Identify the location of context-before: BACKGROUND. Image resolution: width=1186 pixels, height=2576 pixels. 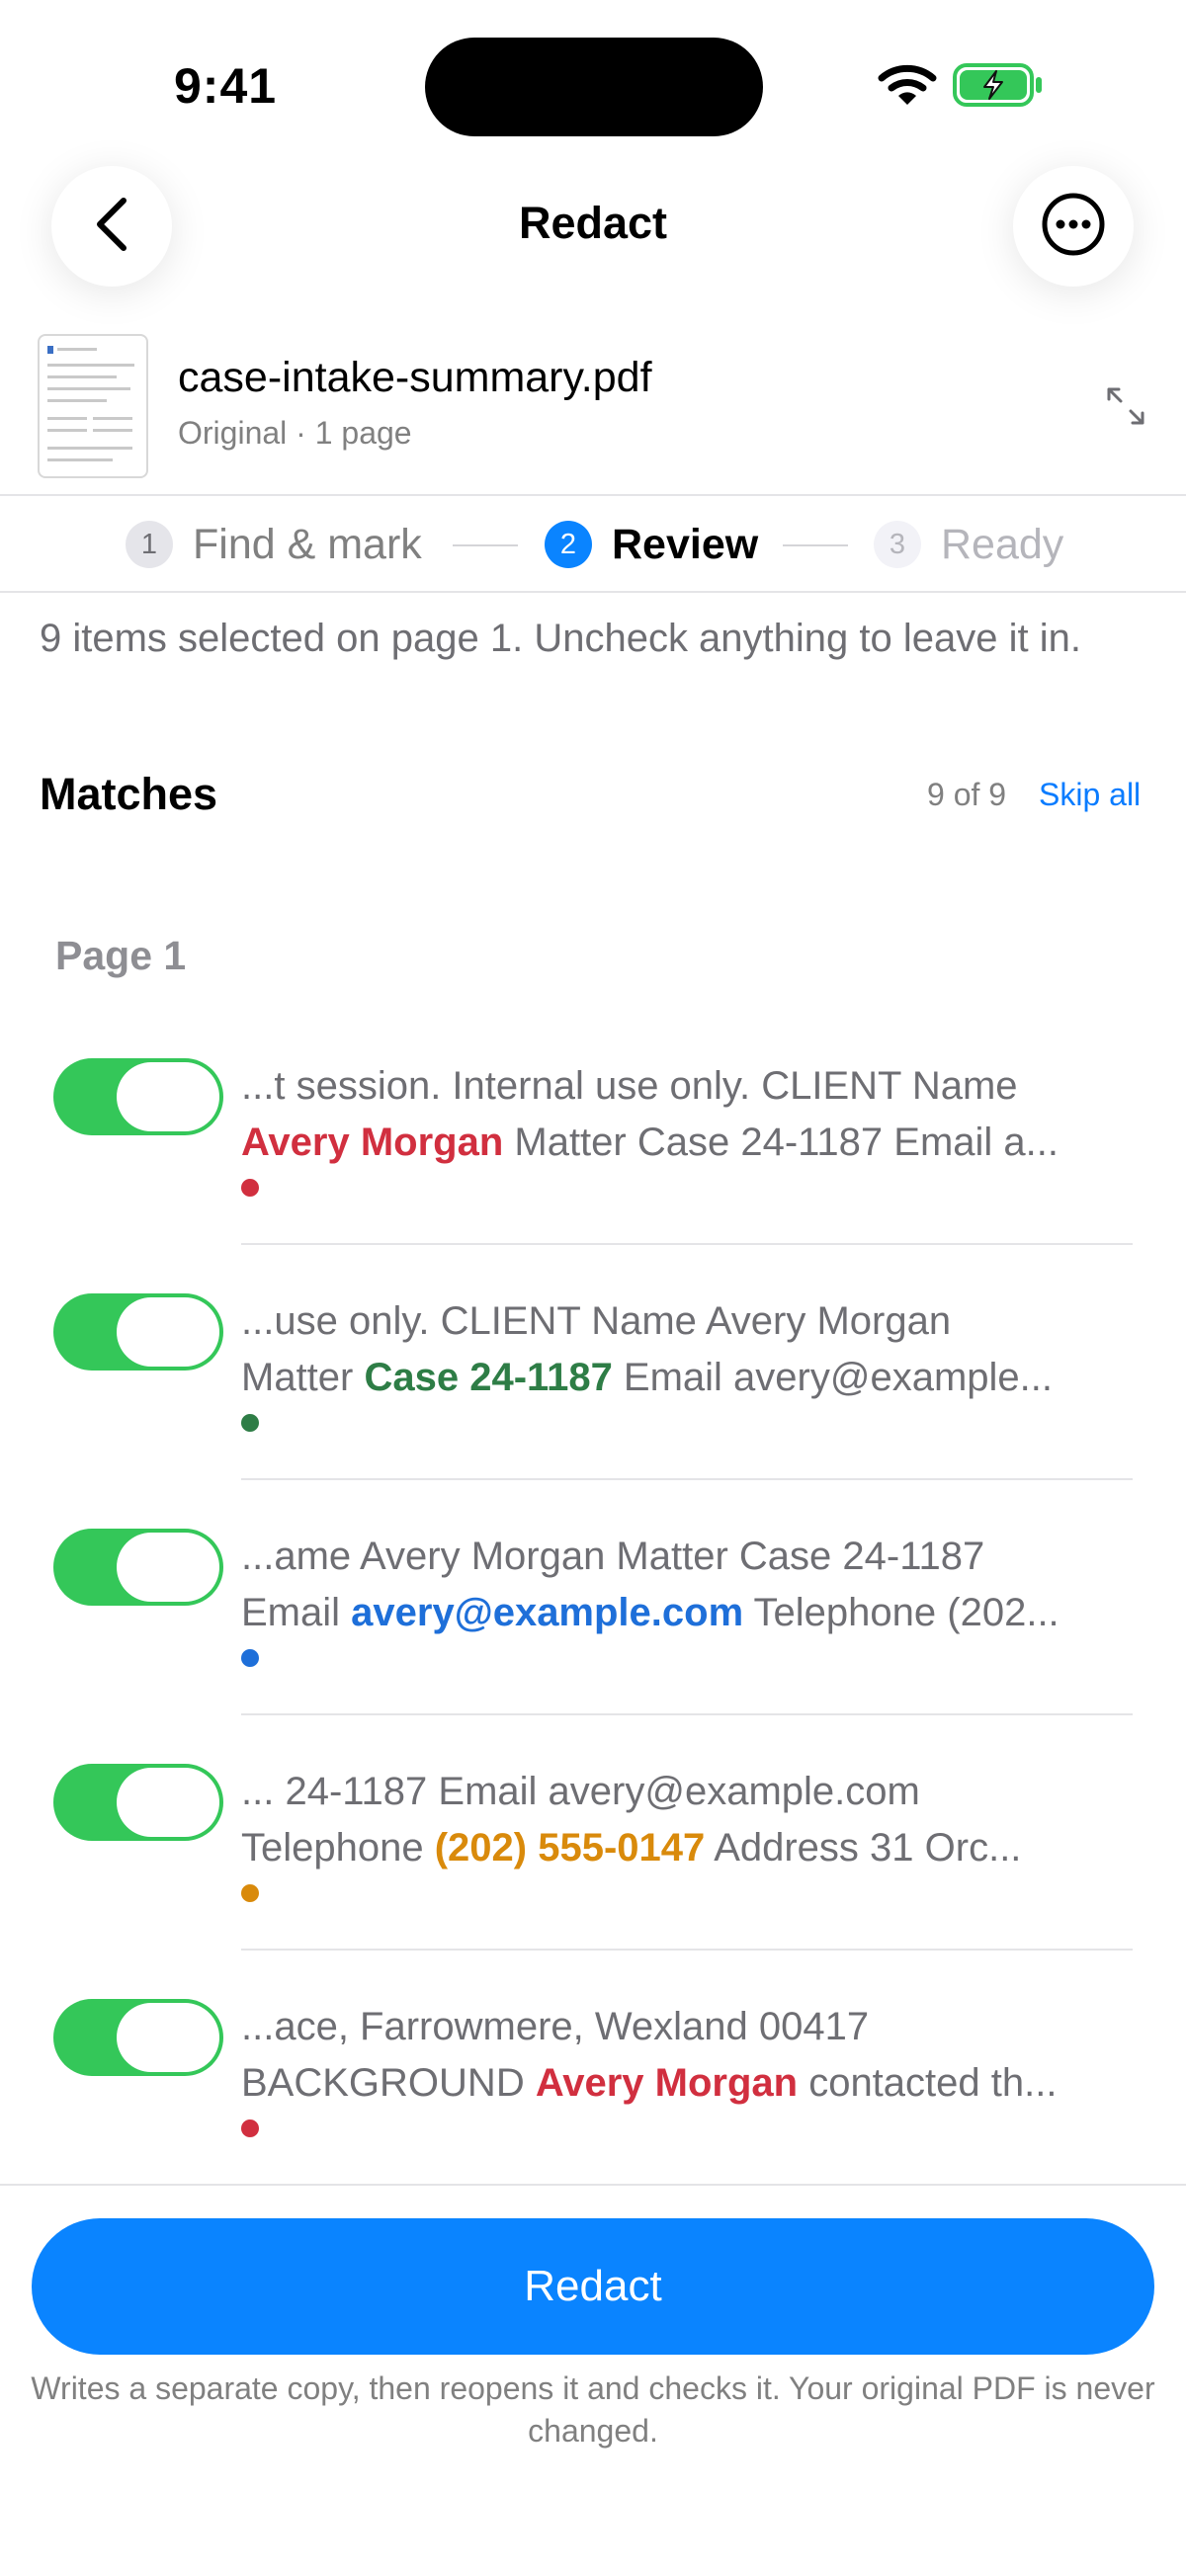
(388, 2083).